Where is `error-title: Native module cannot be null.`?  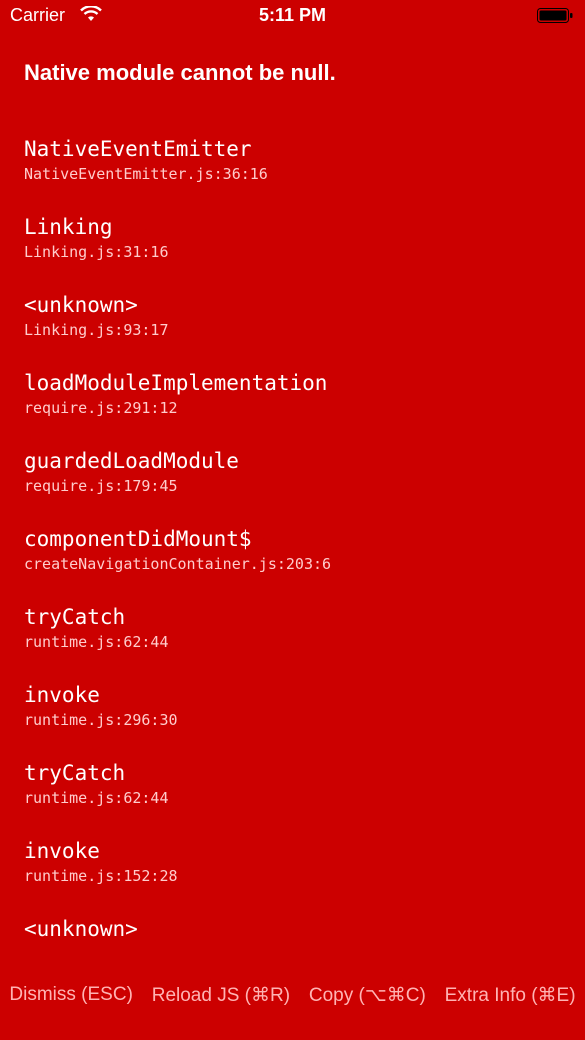
error-title: Native module cannot be null. is located at coordinates (180, 72).